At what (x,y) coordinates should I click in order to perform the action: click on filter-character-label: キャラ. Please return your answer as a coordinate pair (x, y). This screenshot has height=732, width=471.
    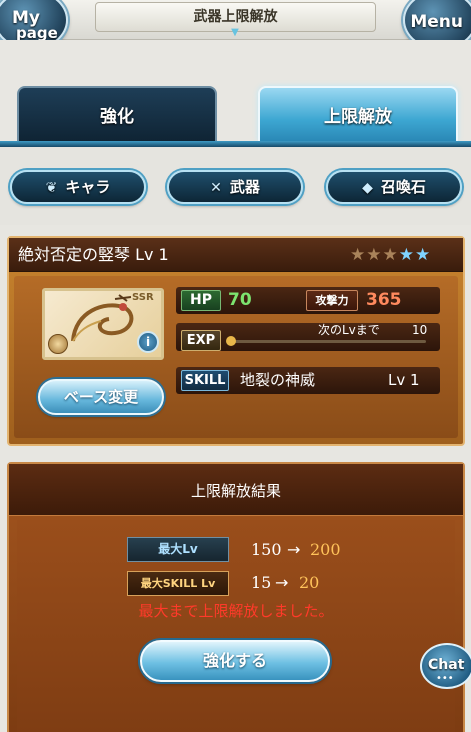
    Looking at the image, I should click on (88, 187).